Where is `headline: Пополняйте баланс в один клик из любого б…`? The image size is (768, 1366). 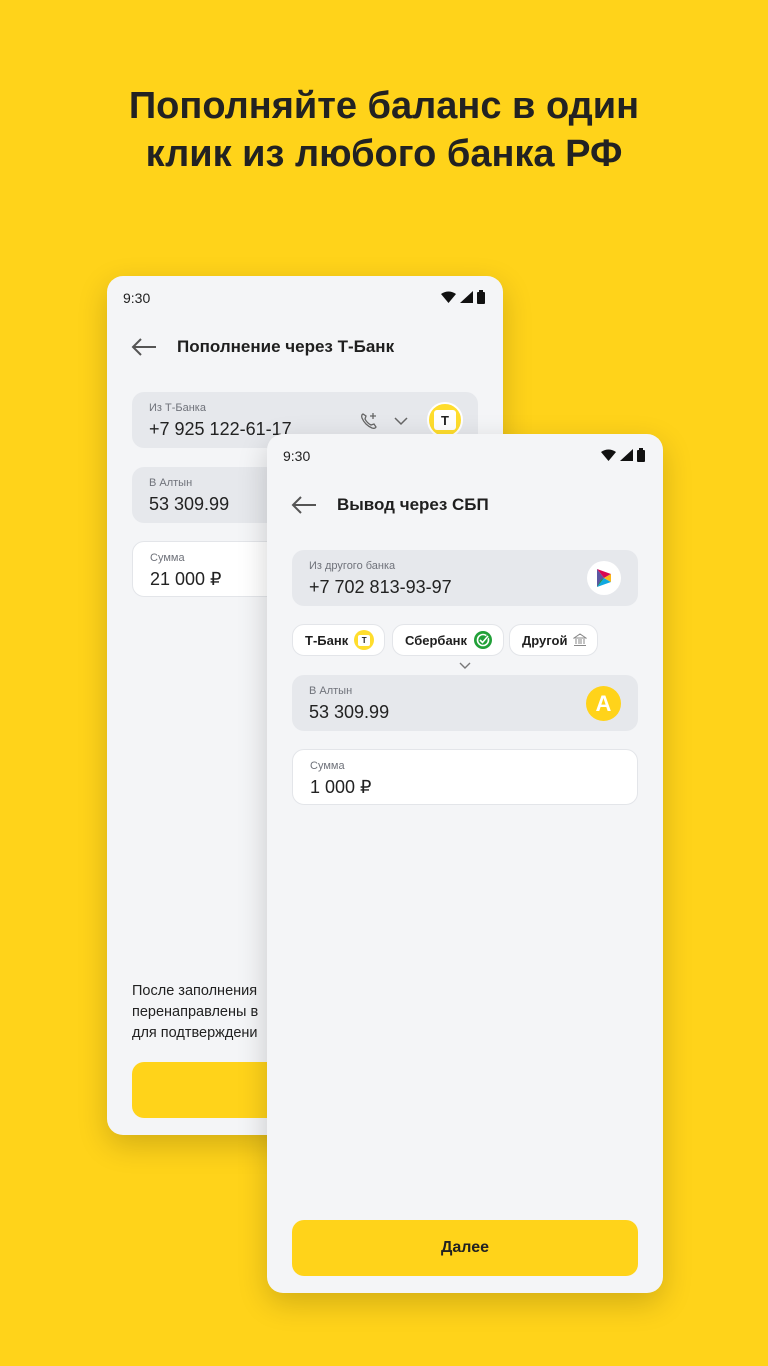 headline: Пополняйте баланс в один клик из любого б… is located at coordinates (384, 130).